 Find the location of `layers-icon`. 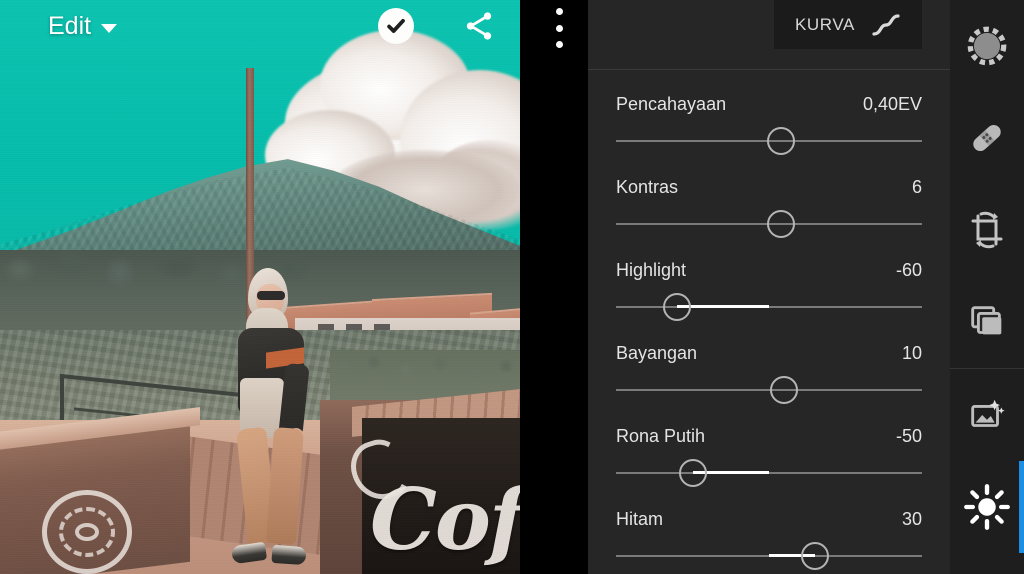

layers-icon is located at coordinates (986, 320).